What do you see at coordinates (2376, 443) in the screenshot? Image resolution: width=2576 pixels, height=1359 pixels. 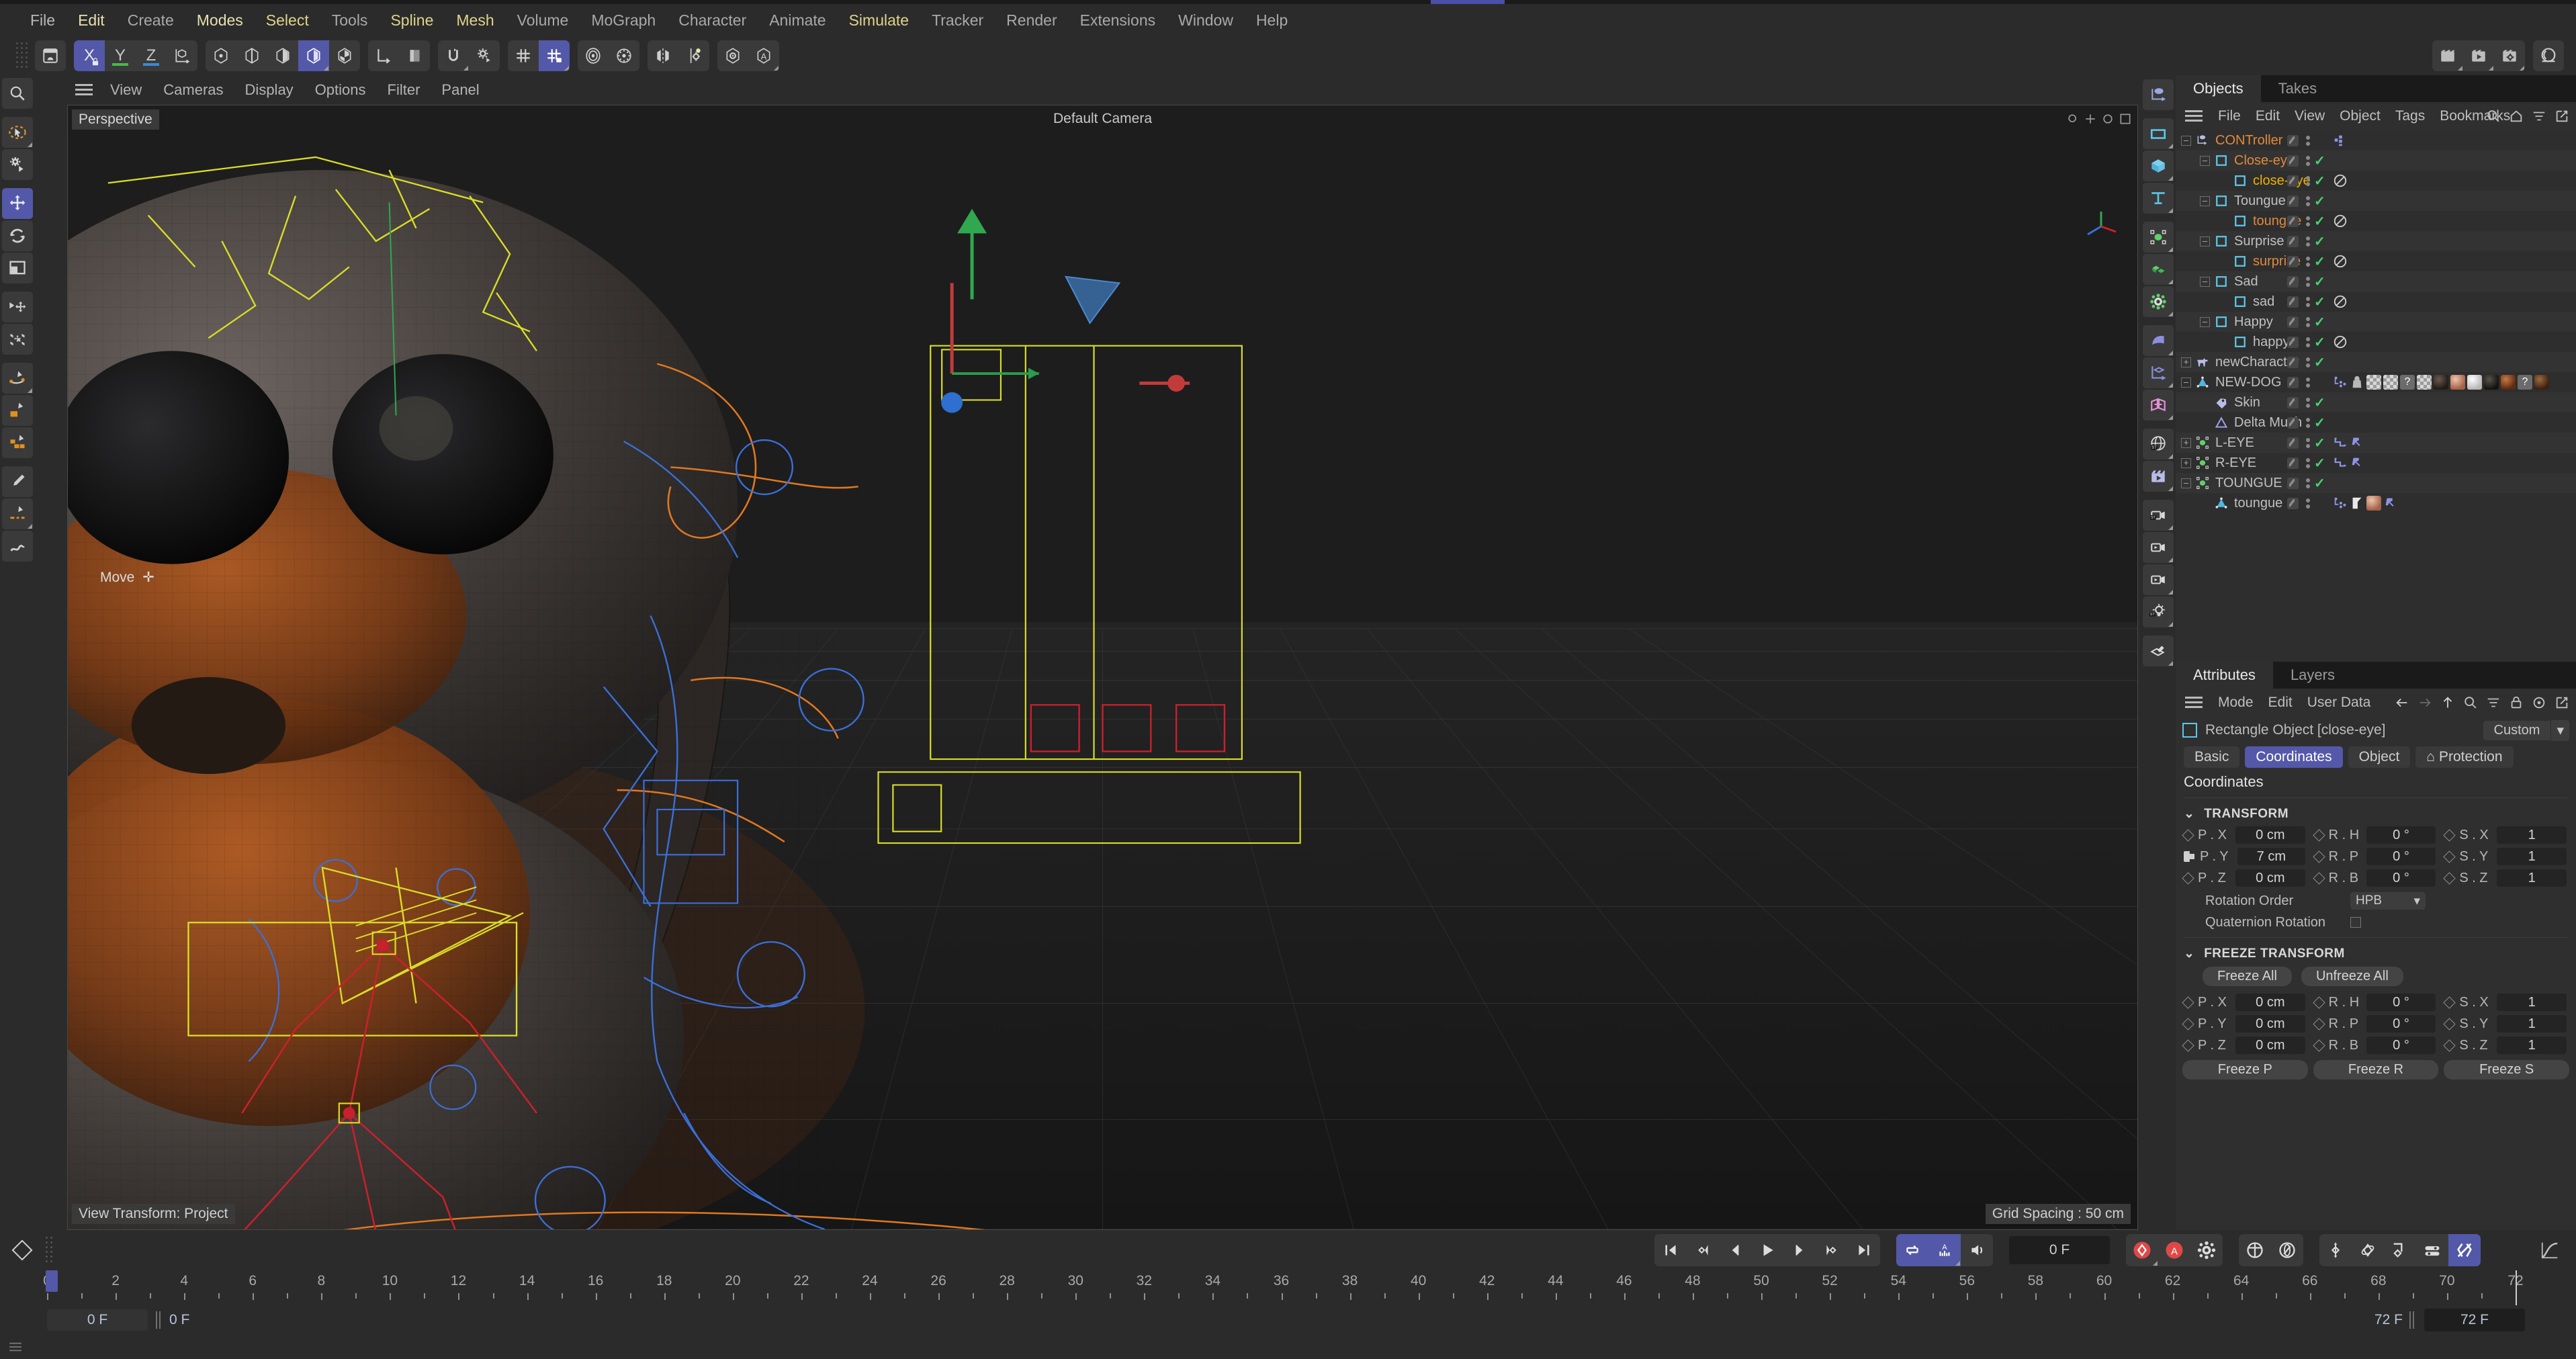 I see `object-row: + L-EYE ✓` at bounding box center [2376, 443].